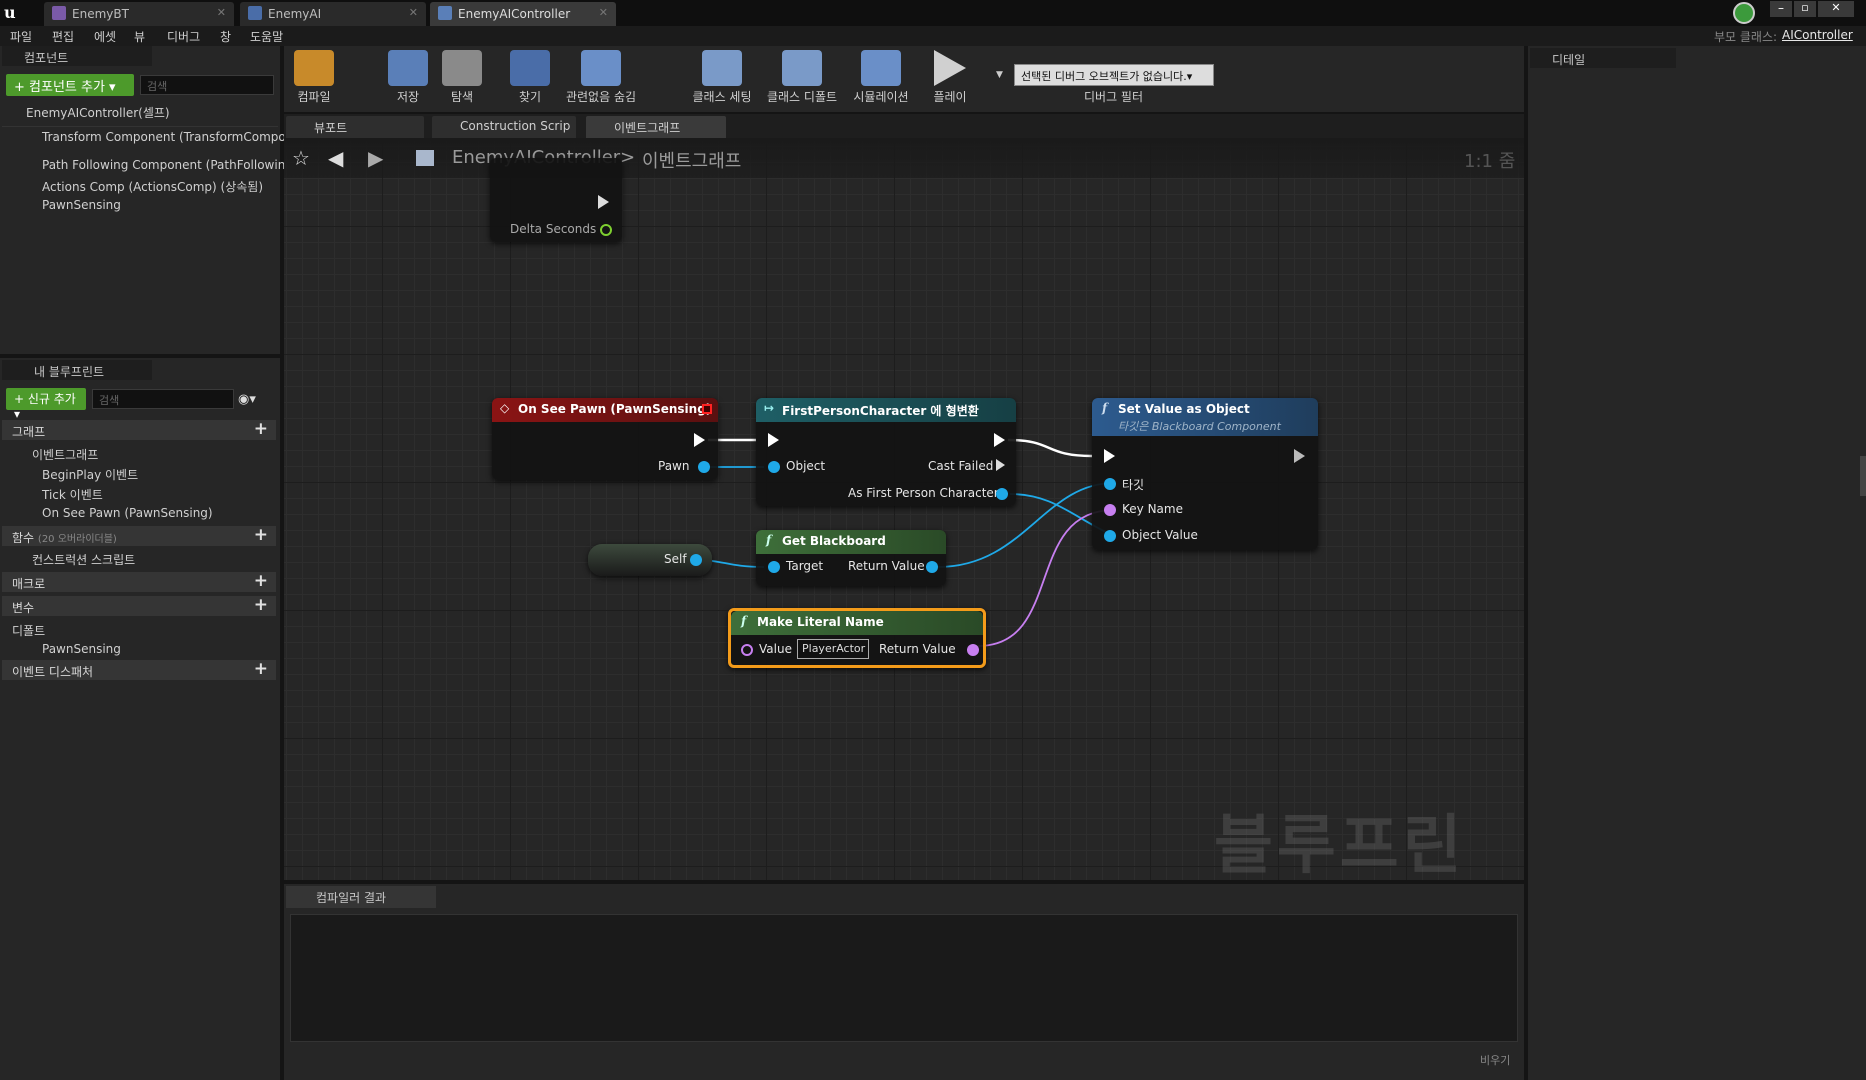 The image size is (1866, 1080). What do you see at coordinates (462, 77) in the screenshot?
I see `browse-button: 탐색` at bounding box center [462, 77].